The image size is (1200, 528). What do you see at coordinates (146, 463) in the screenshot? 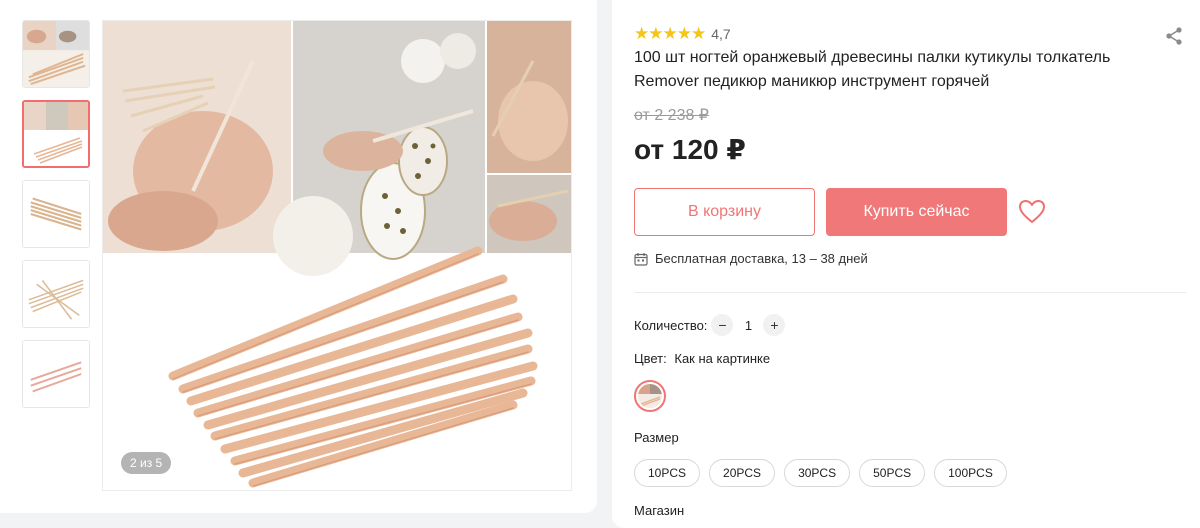
I see `image-counter: 2 из 5` at bounding box center [146, 463].